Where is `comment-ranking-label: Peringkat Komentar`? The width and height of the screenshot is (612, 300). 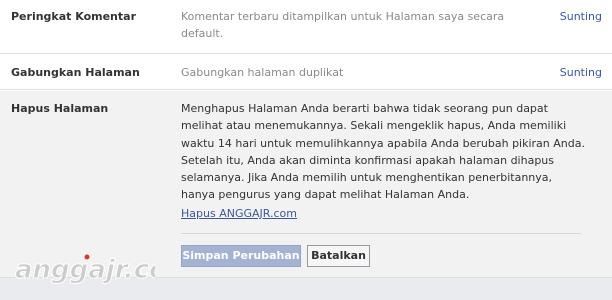
comment-ranking-label: Peringkat Komentar is located at coordinates (73, 16).